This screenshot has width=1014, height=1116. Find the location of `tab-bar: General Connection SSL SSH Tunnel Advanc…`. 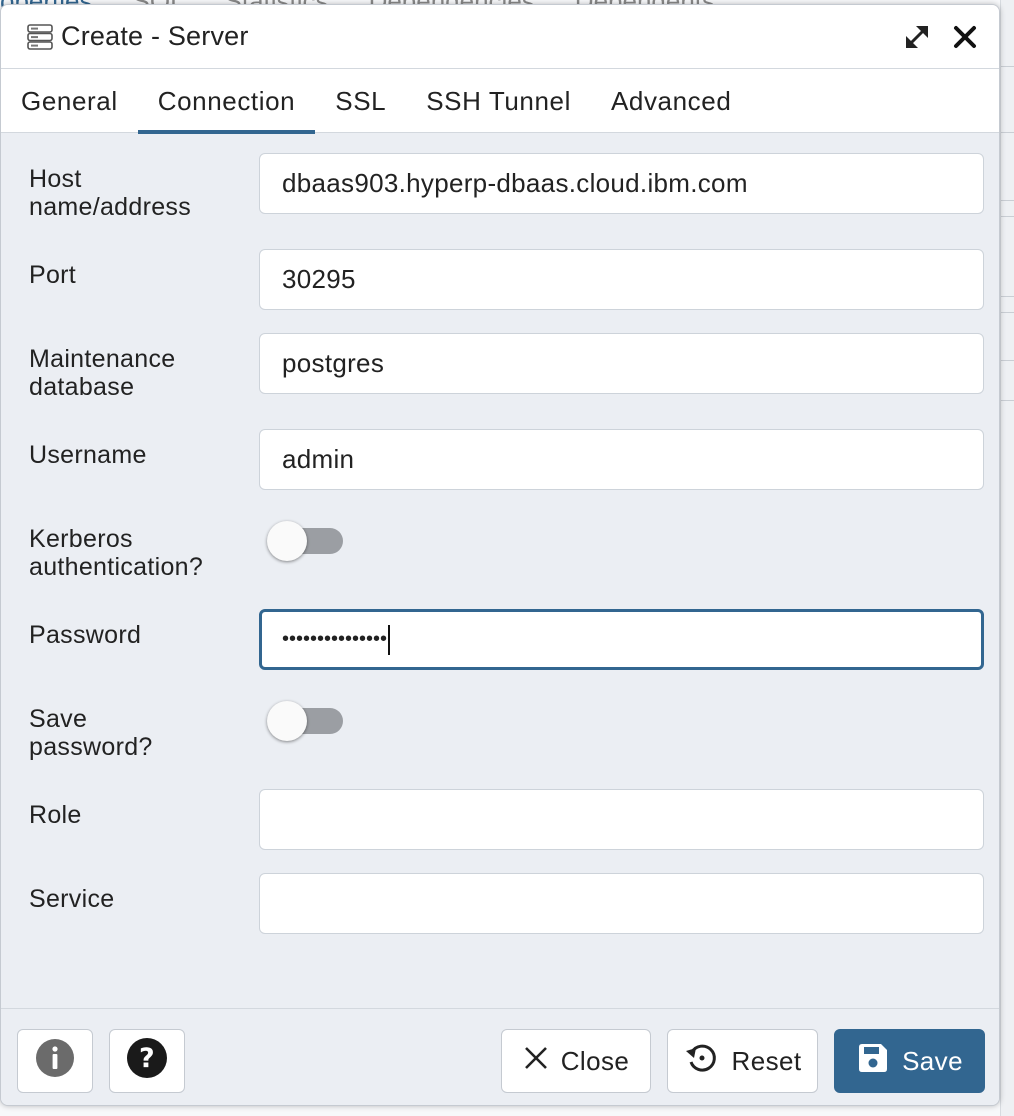

tab-bar: General Connection SSL SSH Tunnel Advanc… is located at coordinates (500, 101).